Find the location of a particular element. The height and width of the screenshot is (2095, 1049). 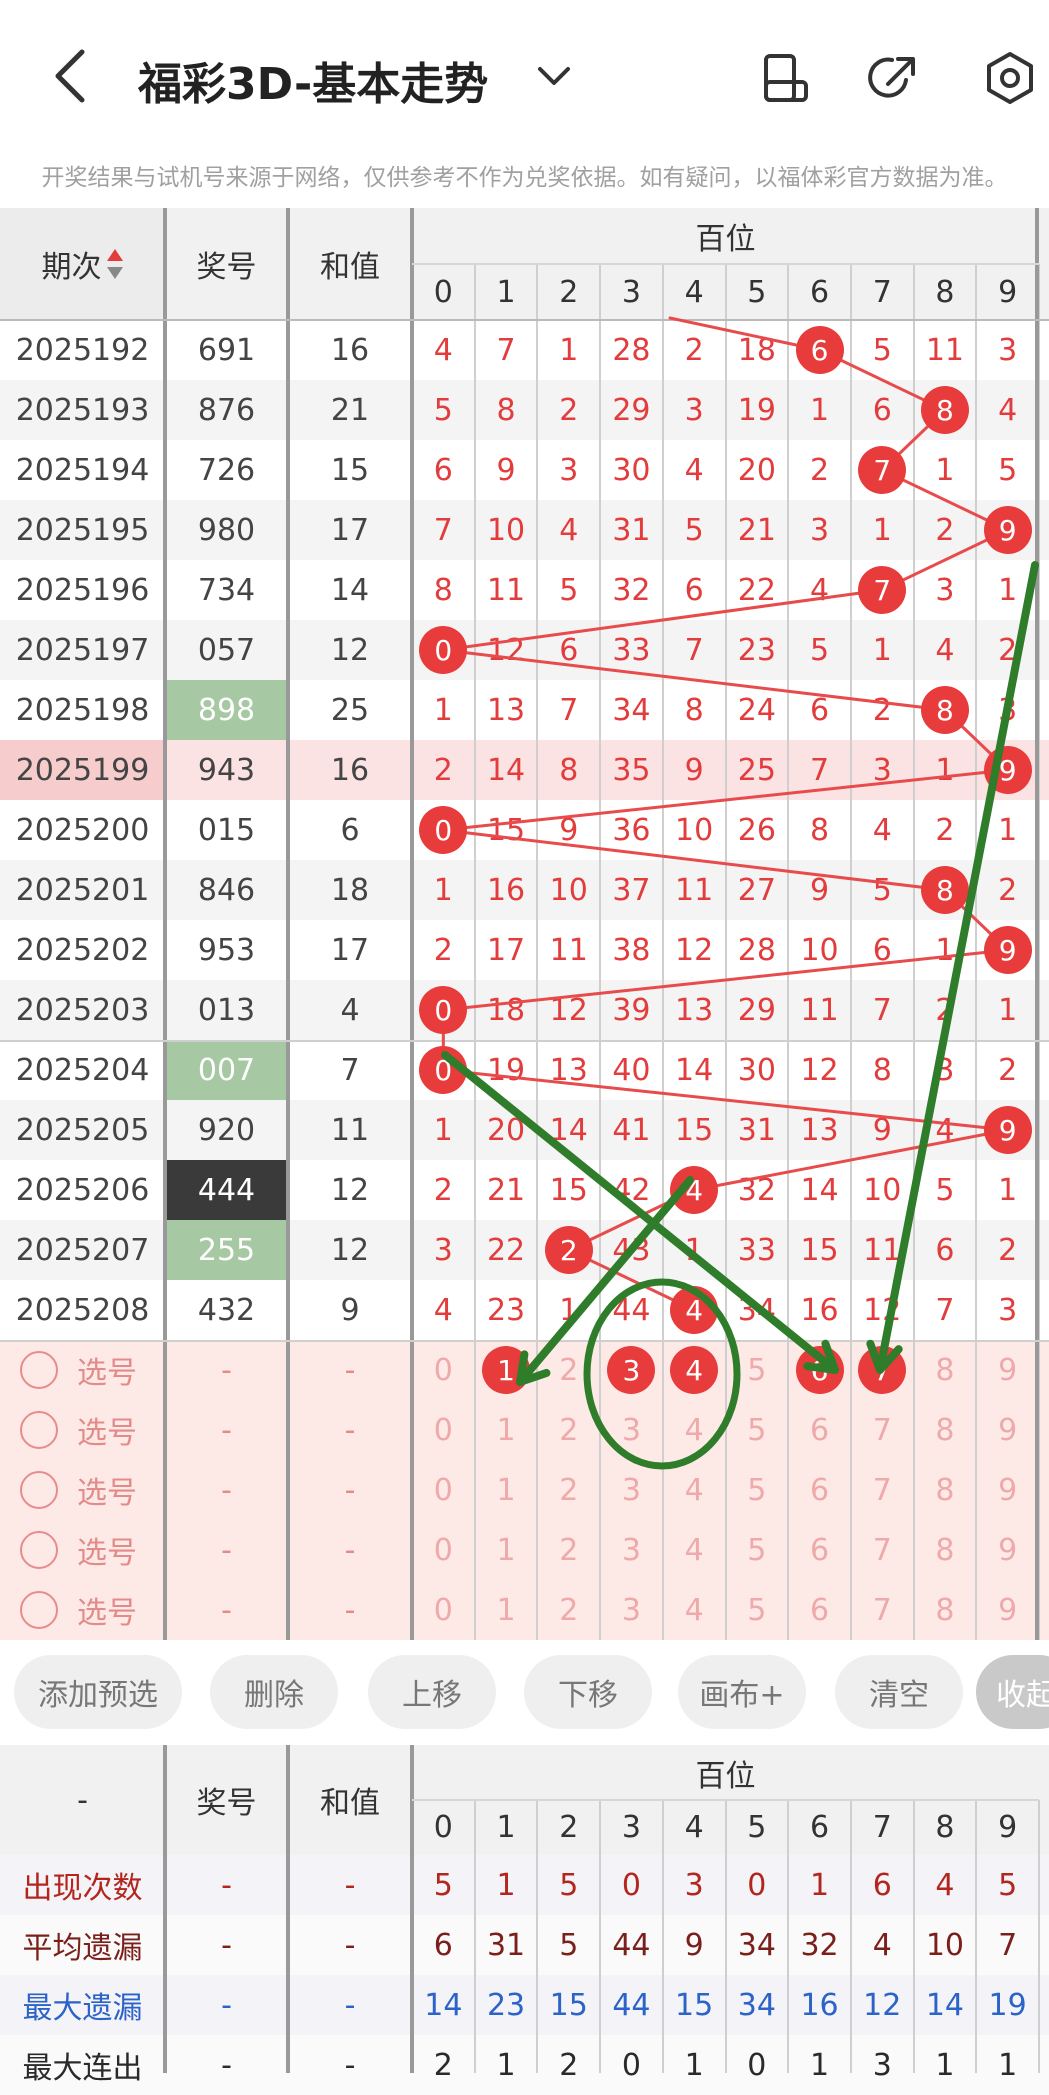

hit-ball: 8 is located at coordinates (944, 710).